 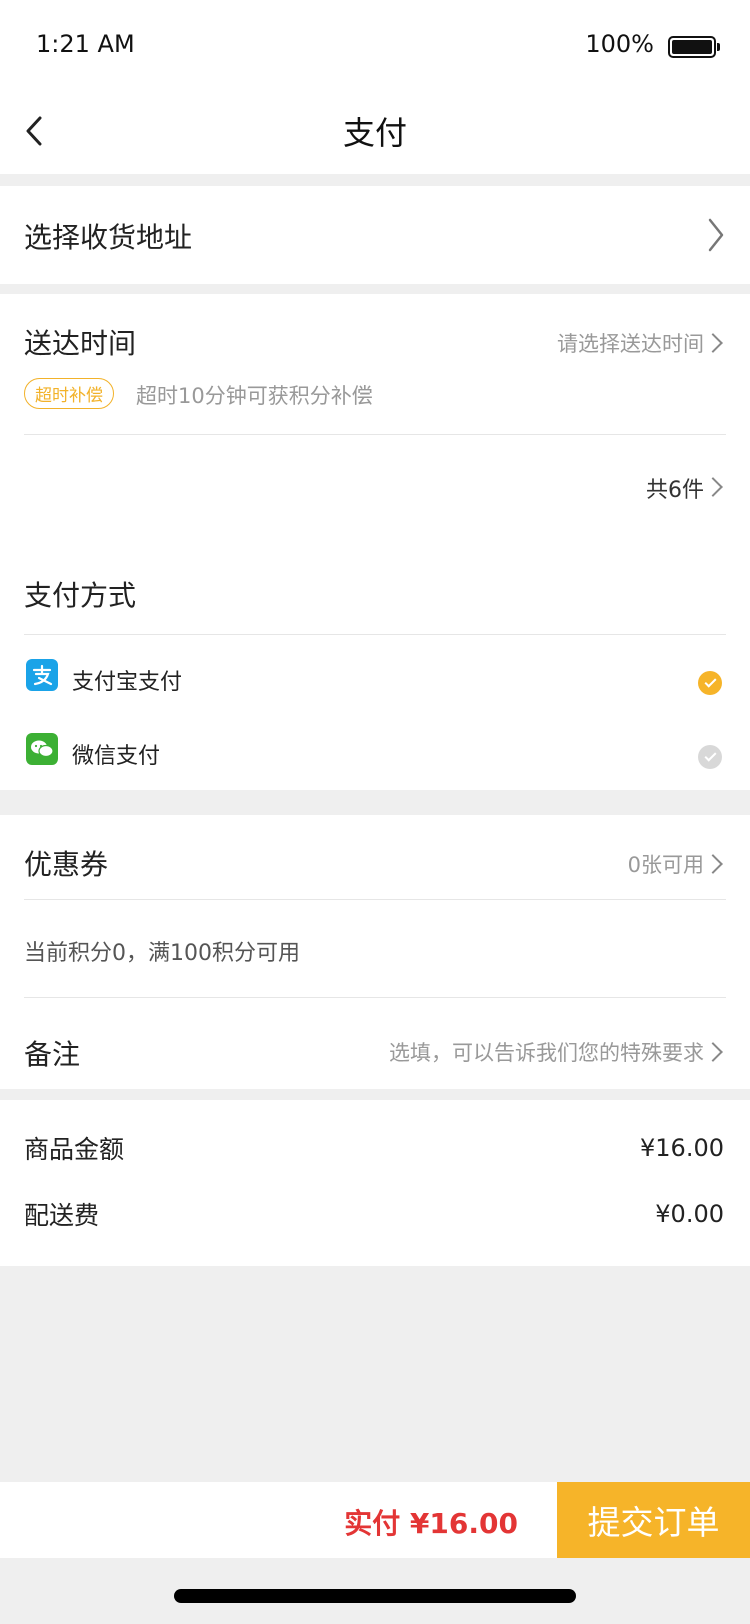 What do you see at coordinates (375, 1183) in the screenshot?
I see `price-summary: 商品金额 ¥16.00 配送费 ¥0.00` at bounding box center [375, 1183].